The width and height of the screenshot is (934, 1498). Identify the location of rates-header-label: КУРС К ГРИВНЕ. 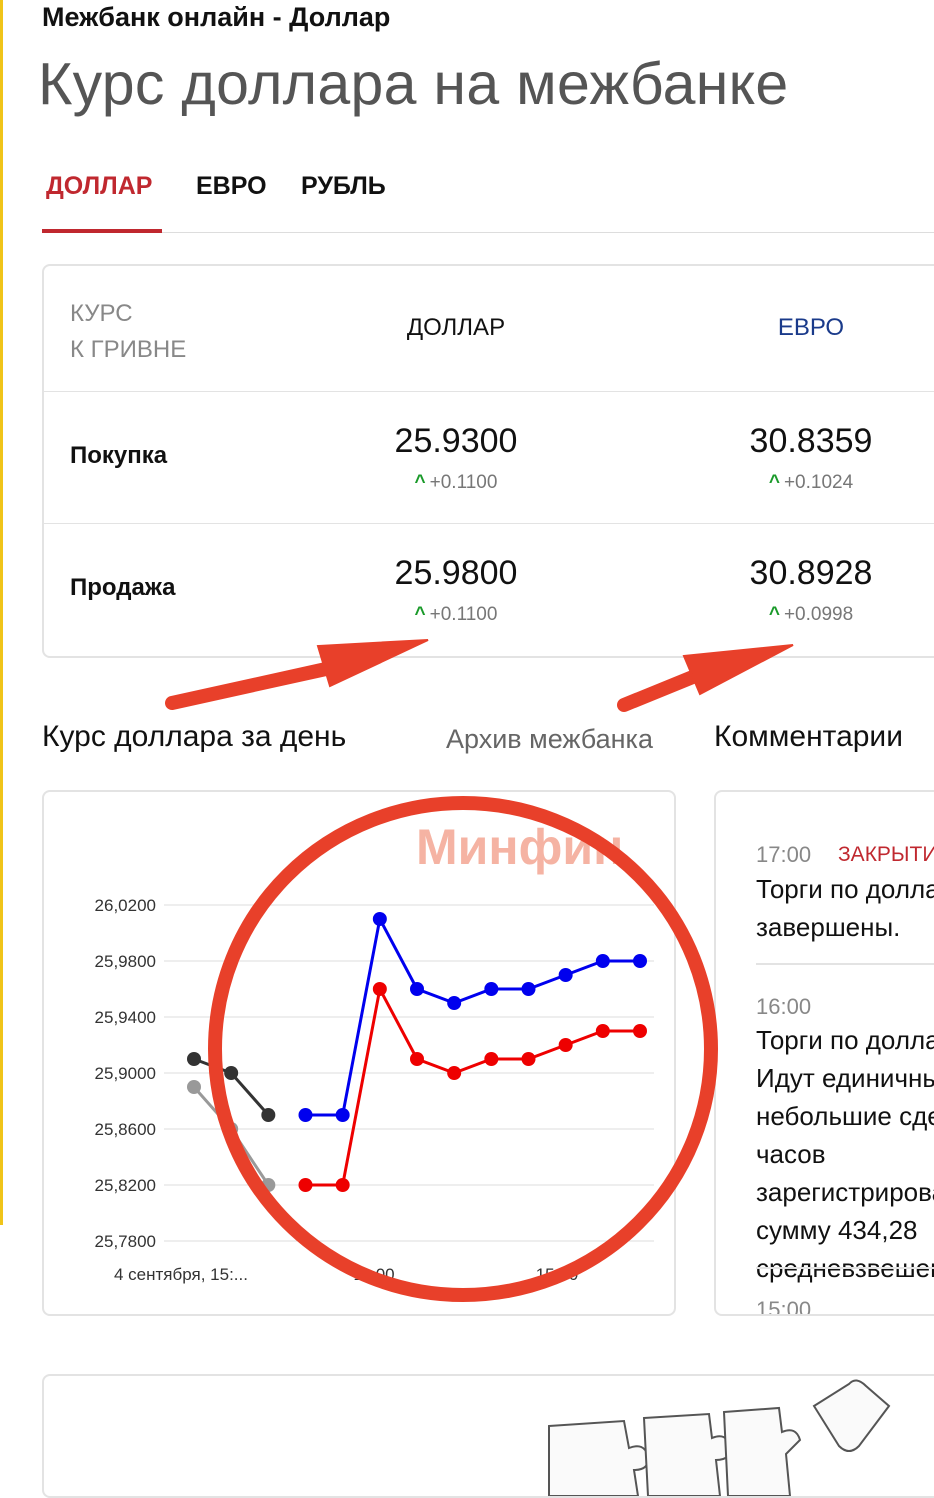
(128, 331).